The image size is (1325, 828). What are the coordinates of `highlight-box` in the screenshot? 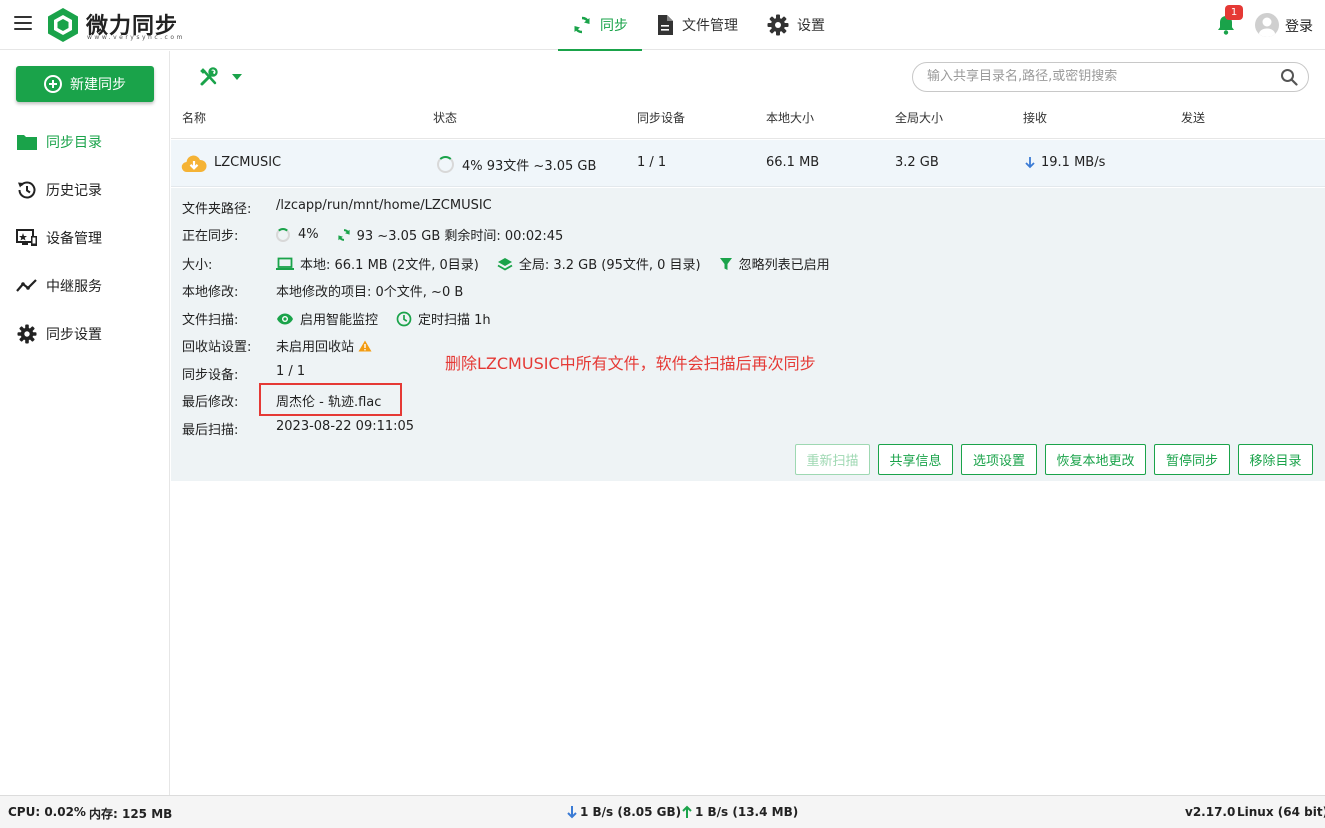 It's located at (330, 399).